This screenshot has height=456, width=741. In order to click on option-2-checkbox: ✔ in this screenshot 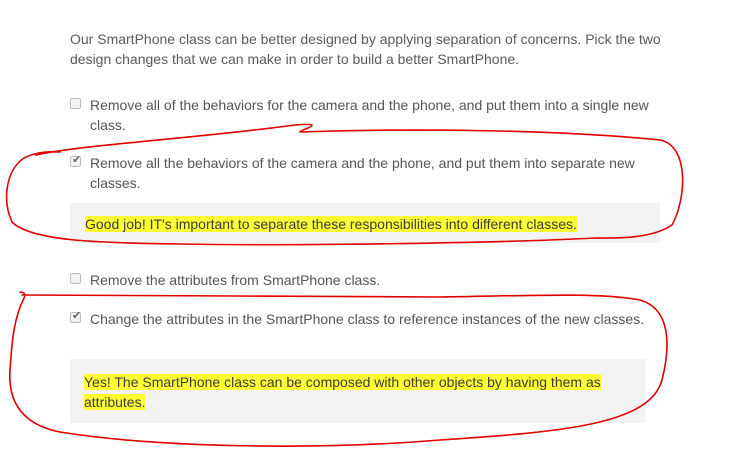, I will do `click(76, 160)`.